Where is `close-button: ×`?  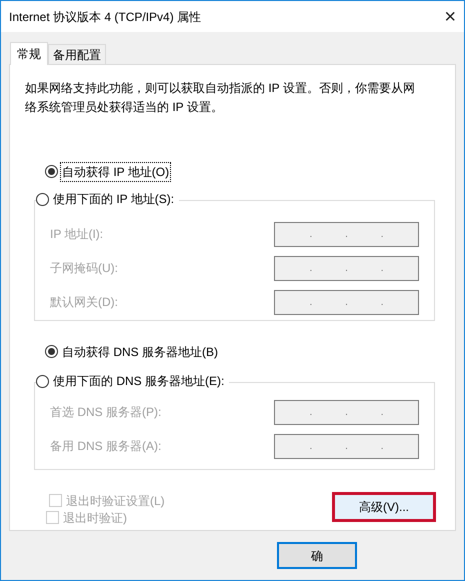
close-button: × is located at coordinates (450, 16).